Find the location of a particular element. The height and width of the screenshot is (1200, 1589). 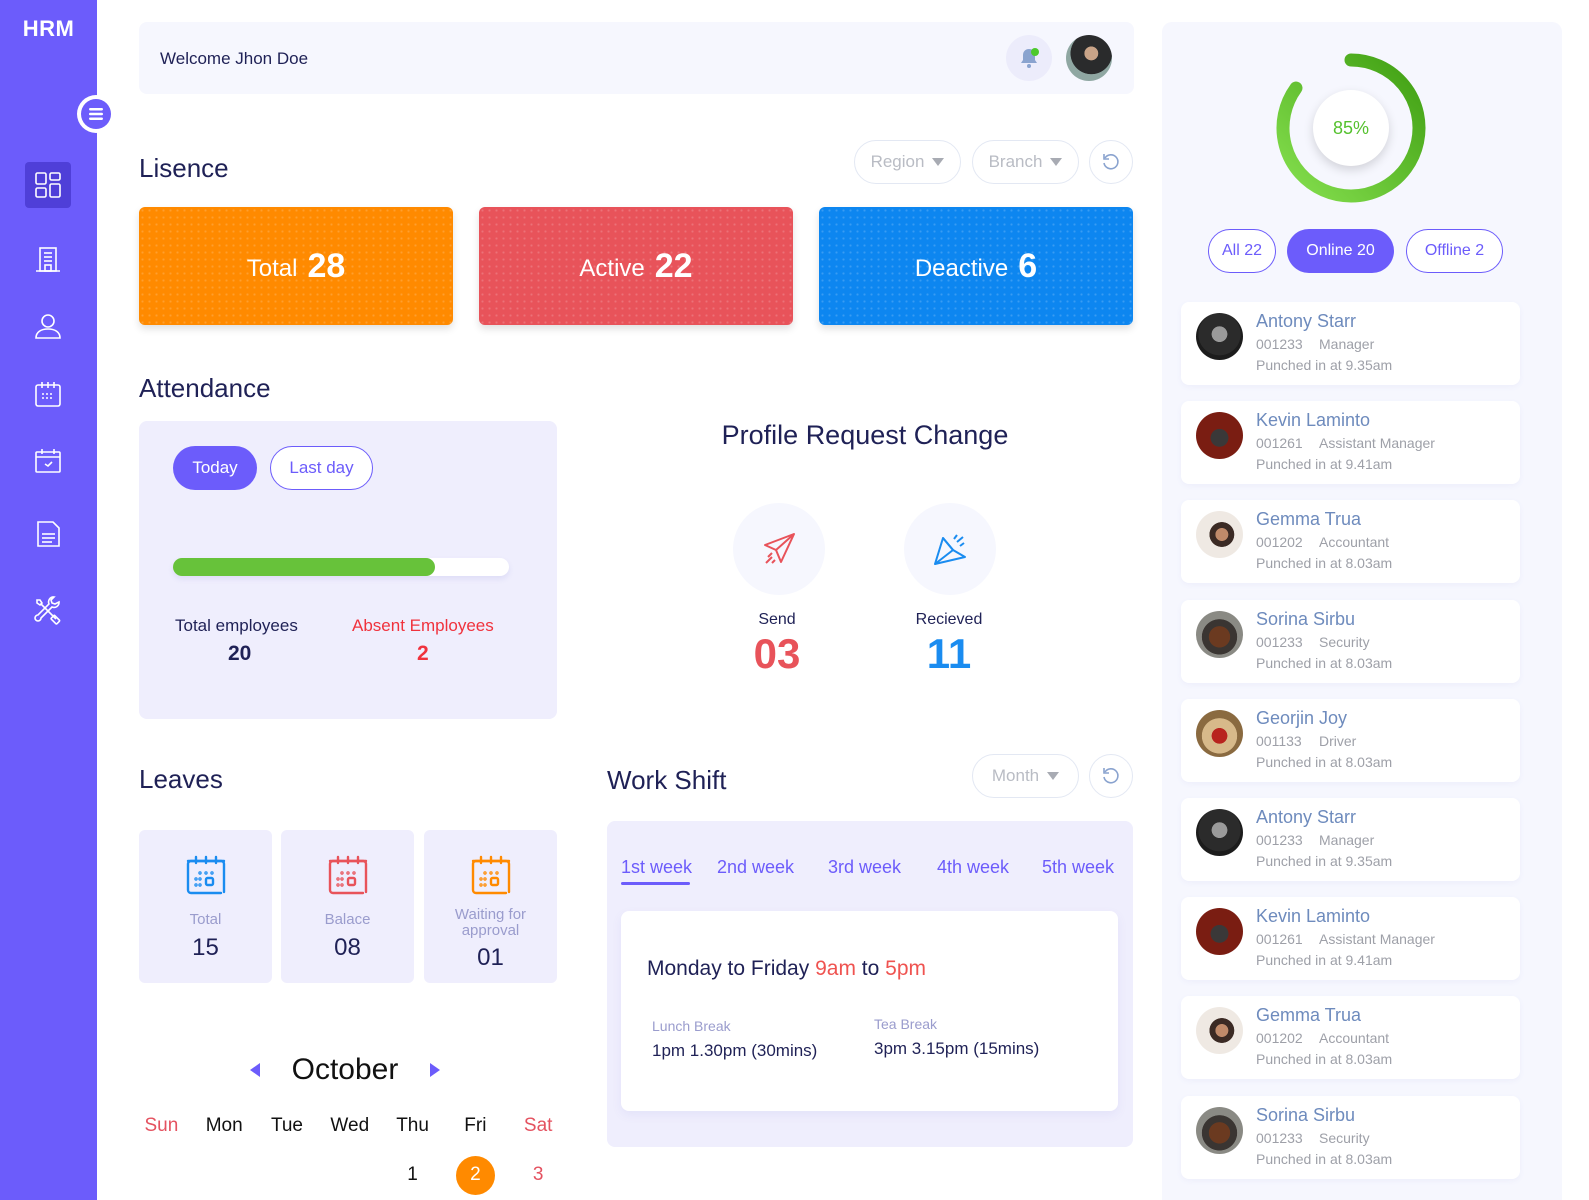

send-requests-button is located at coordinates (779, 549).